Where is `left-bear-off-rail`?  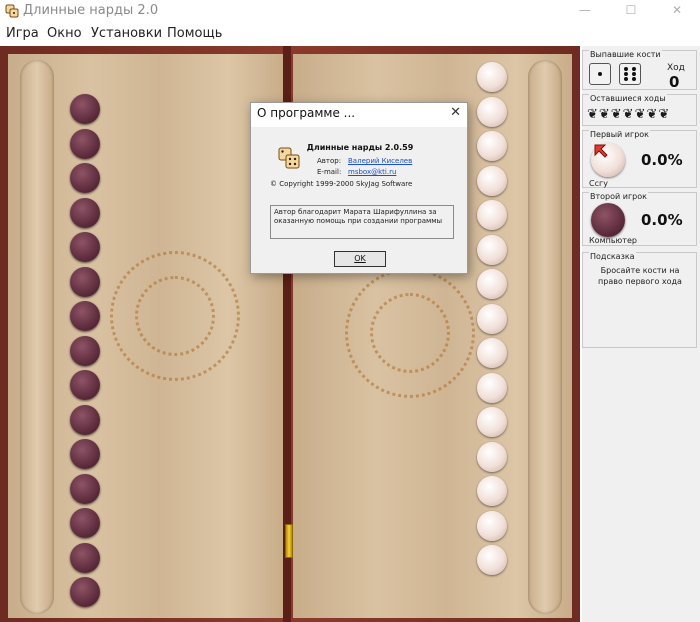 left-bear-off-rail is located at coordinates (37, 337).